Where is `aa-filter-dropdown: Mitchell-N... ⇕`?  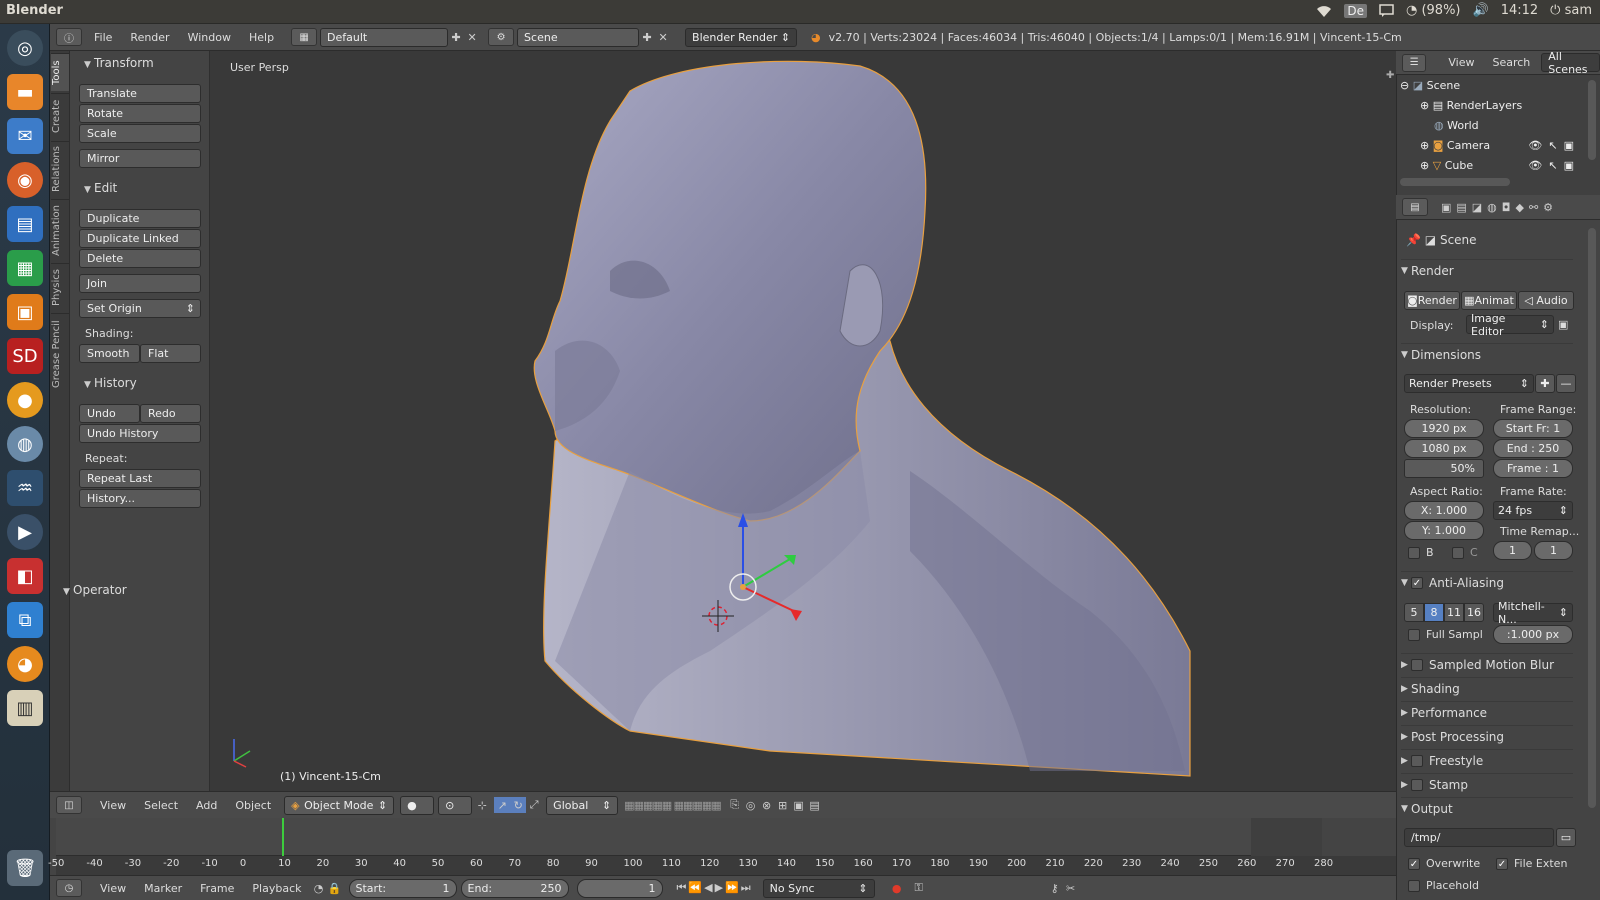
aa-filter-dropdown: Mitchell-N... ⇕ is located at coordinates (1533, 613).